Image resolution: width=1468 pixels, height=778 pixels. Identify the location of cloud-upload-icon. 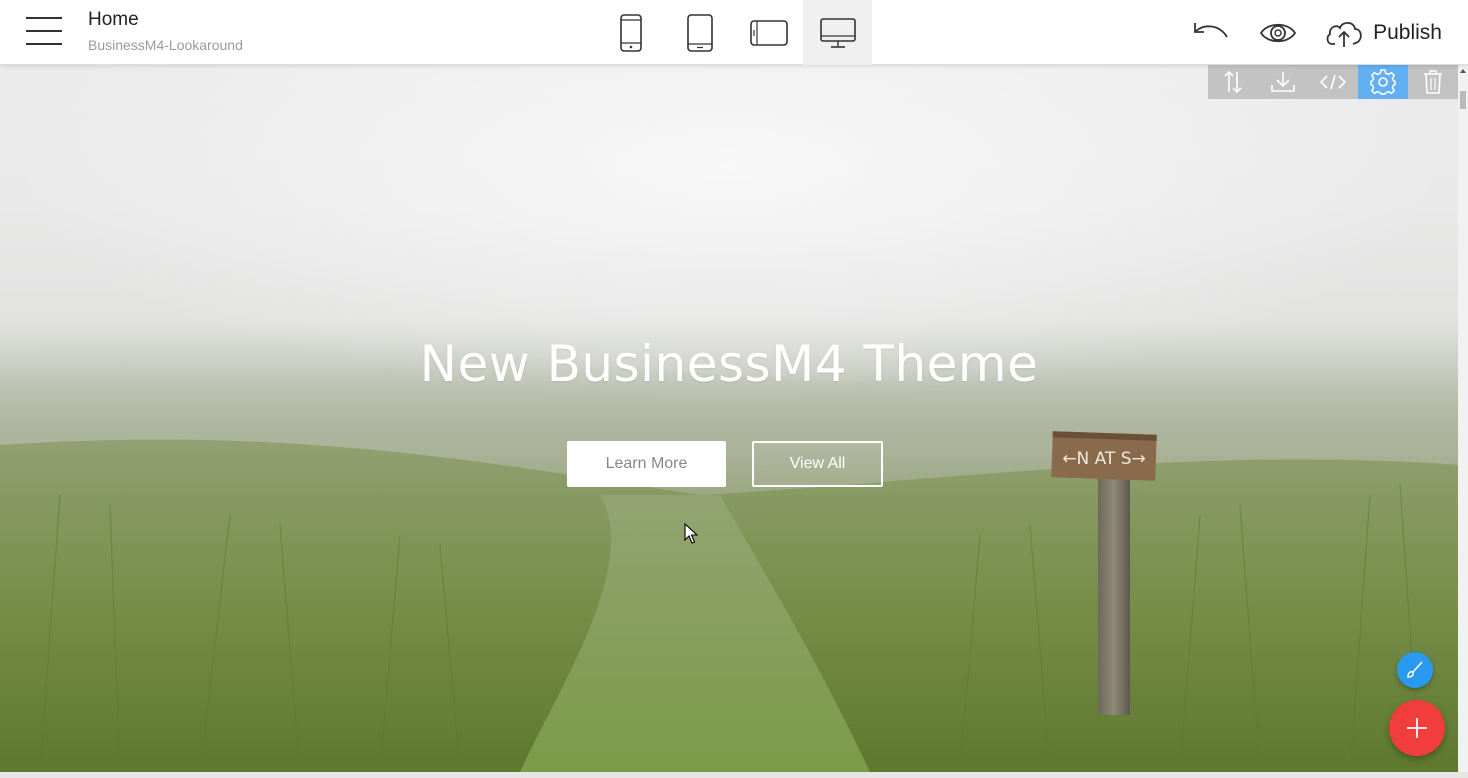
(1344, 34).